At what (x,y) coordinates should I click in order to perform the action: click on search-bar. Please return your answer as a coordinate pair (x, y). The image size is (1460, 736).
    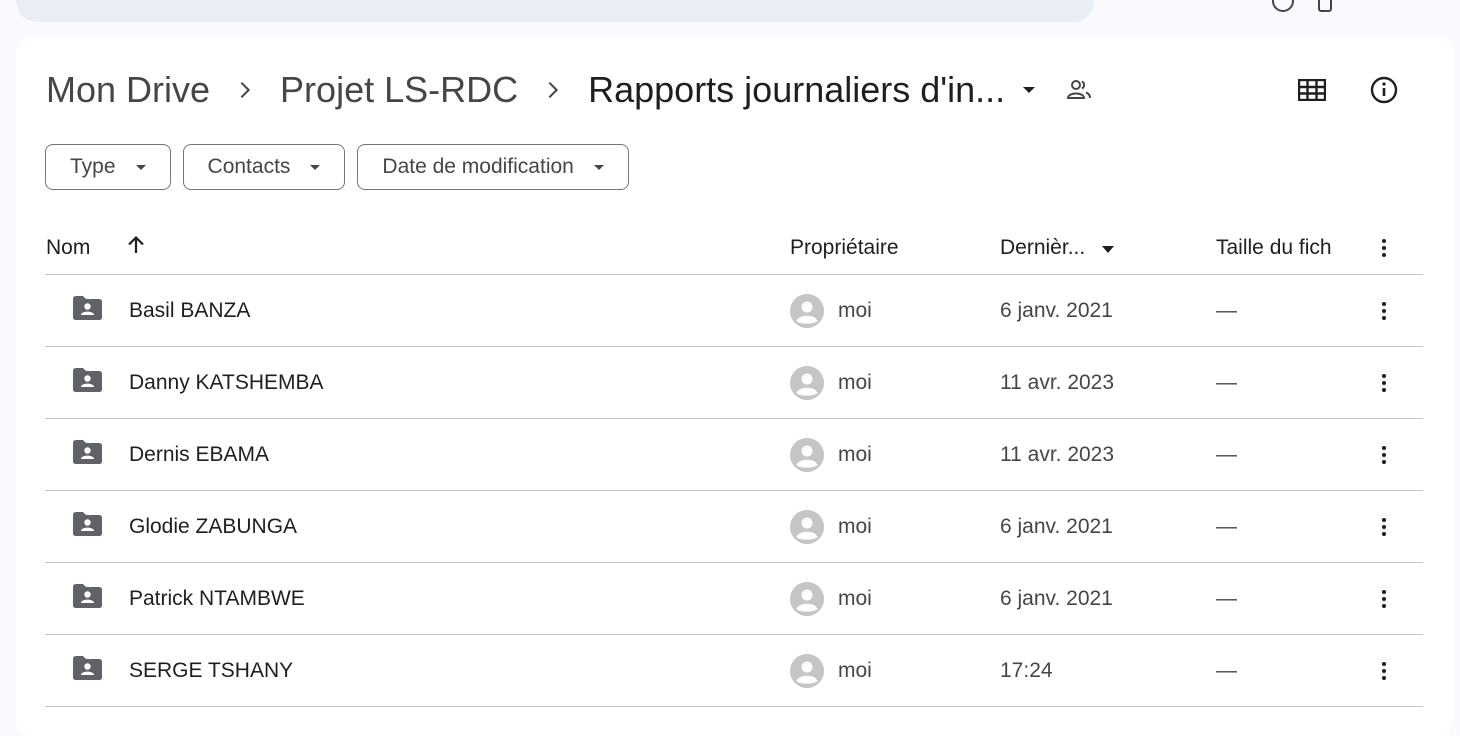
    Looking at the image, I should click on (555, 11).